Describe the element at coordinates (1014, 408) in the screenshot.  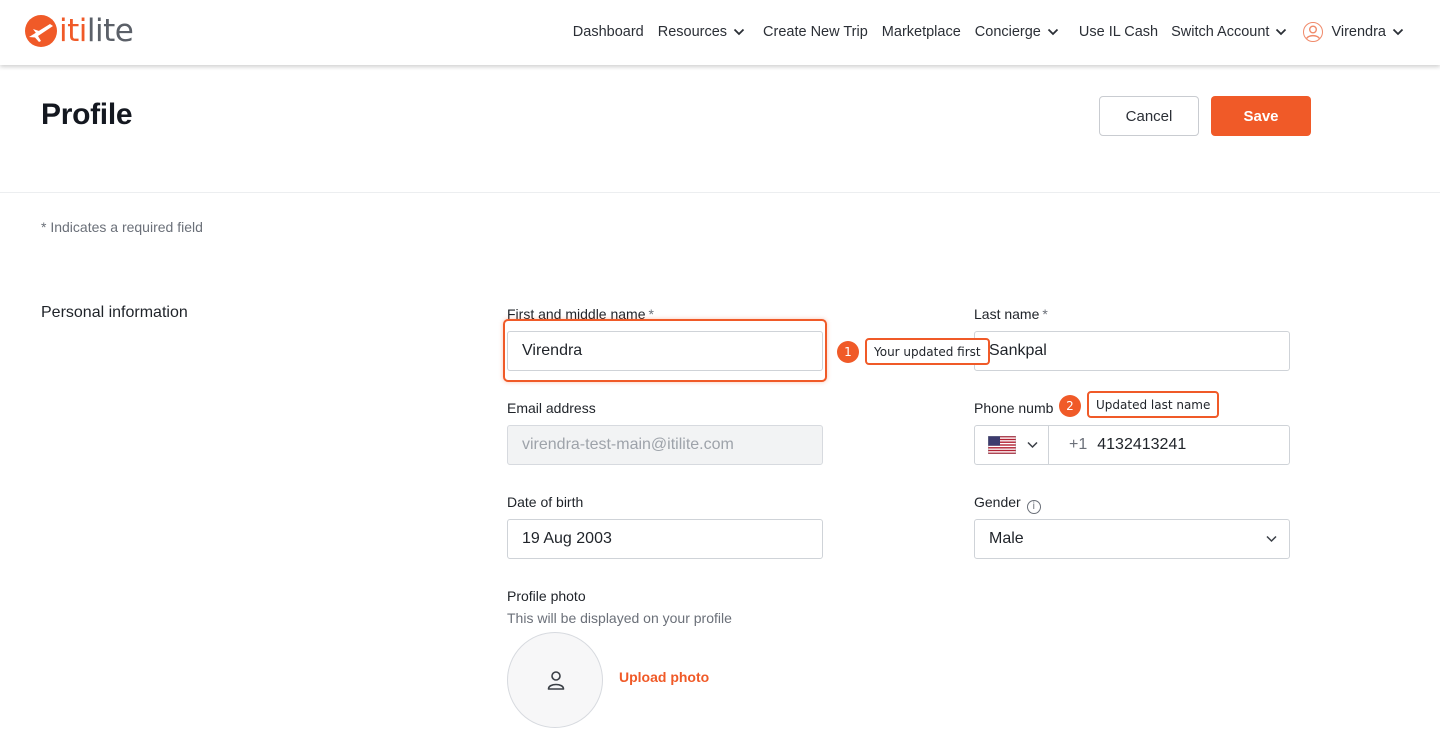
I see `phone-label: Phone numb` at that location.